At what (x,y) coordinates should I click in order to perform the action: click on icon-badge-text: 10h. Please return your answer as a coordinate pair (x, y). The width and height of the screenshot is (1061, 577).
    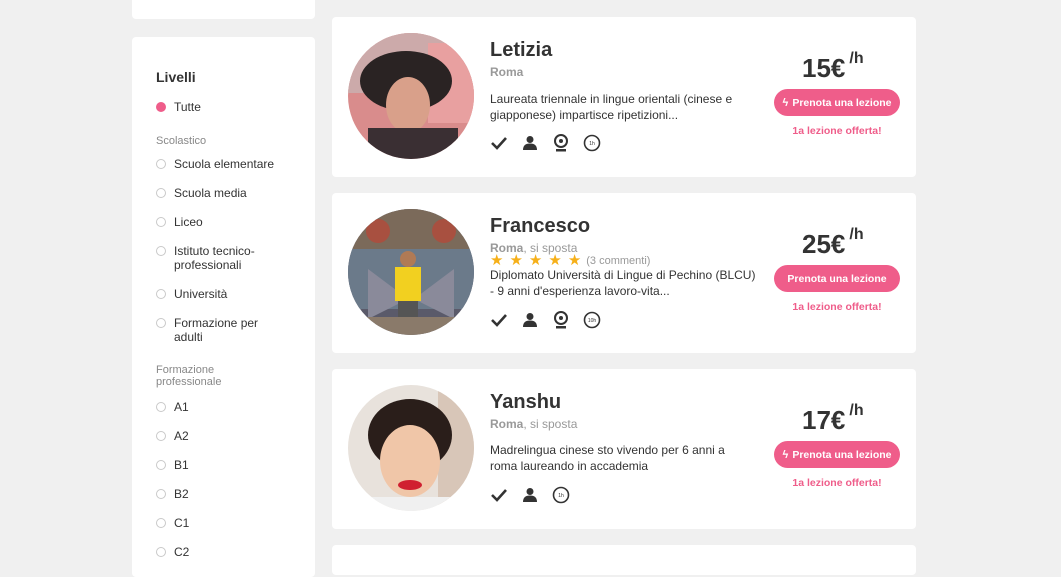
    Looking at the image, I should click on (592, 321).